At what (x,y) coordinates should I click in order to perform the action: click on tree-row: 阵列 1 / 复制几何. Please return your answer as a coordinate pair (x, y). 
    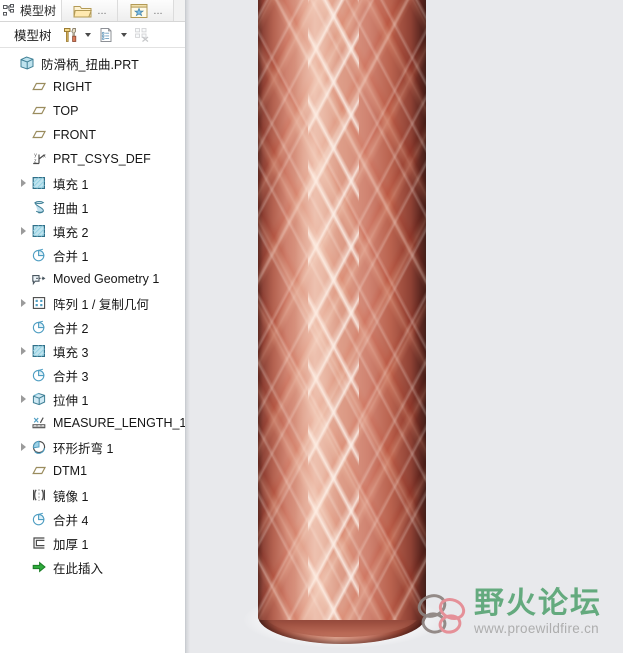
    Looking at the image, I should click on (92, 303).